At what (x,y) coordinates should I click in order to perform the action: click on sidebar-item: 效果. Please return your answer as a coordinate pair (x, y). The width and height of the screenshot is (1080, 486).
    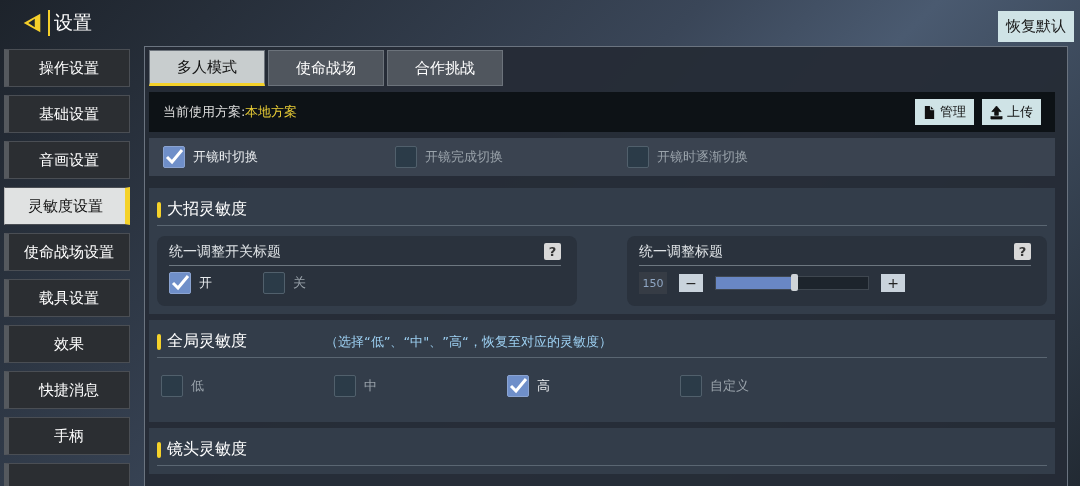
    Looking at the image, I should click on (67, 344).